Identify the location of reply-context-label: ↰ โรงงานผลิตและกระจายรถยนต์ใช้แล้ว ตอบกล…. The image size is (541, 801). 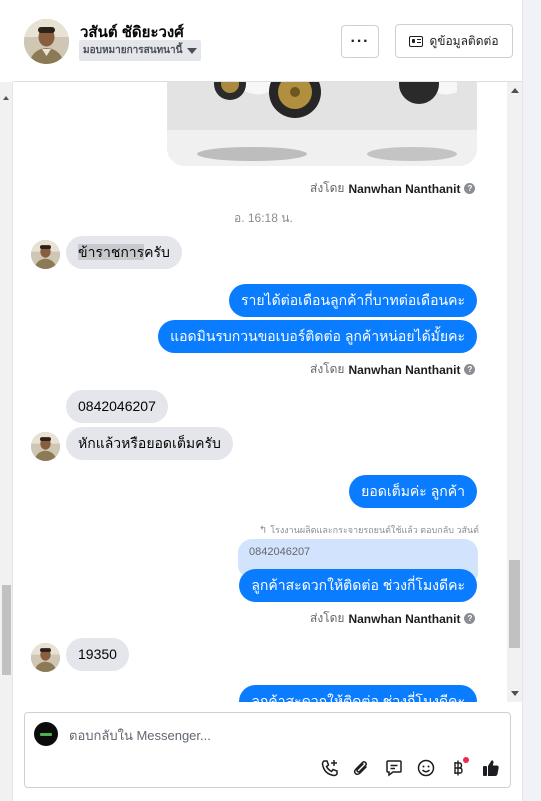
(369, 530).